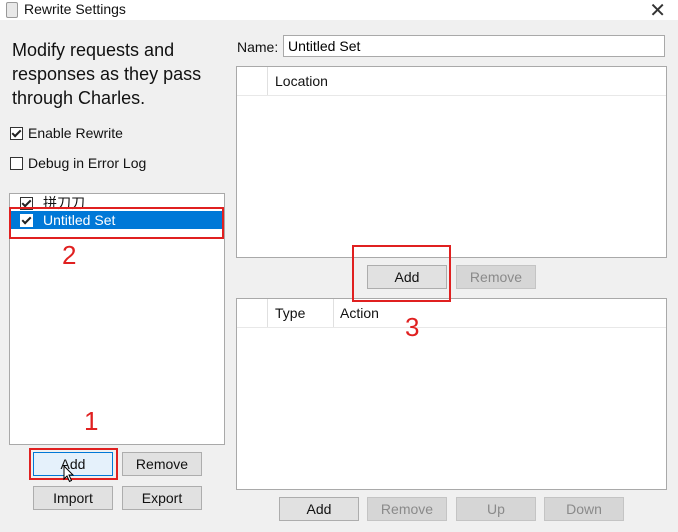  I want to click on checkbox-unchecked-icon, so click(16, 163).